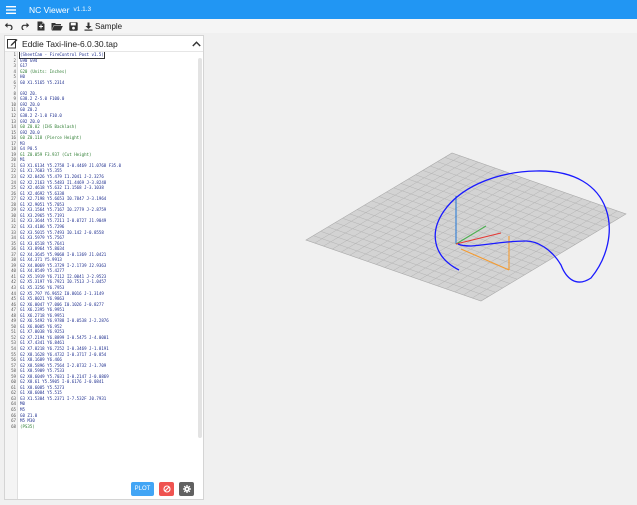  Describe the element at coordinates (27, 426) in the screenshot. I see `line-text: (PS35)` at that location.